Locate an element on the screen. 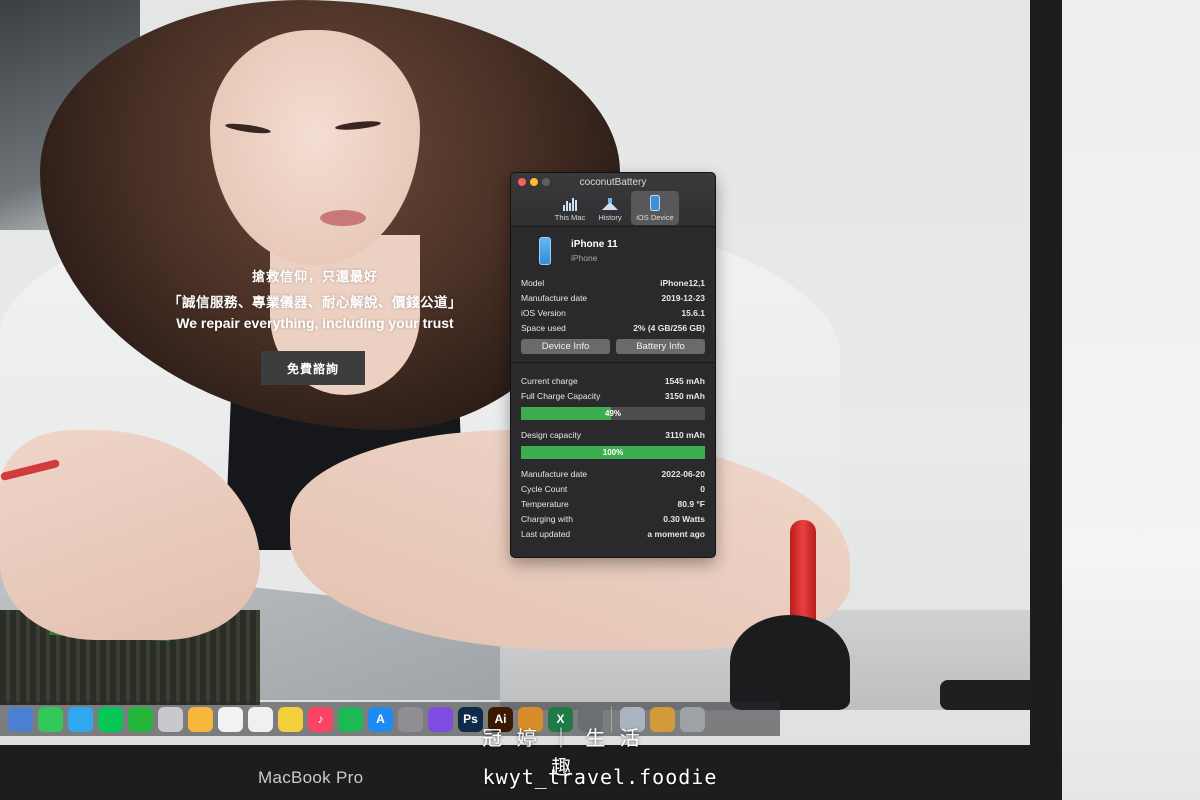  macos-dock: ♪ A Ps Ai X is located at coordinates (390, 719).